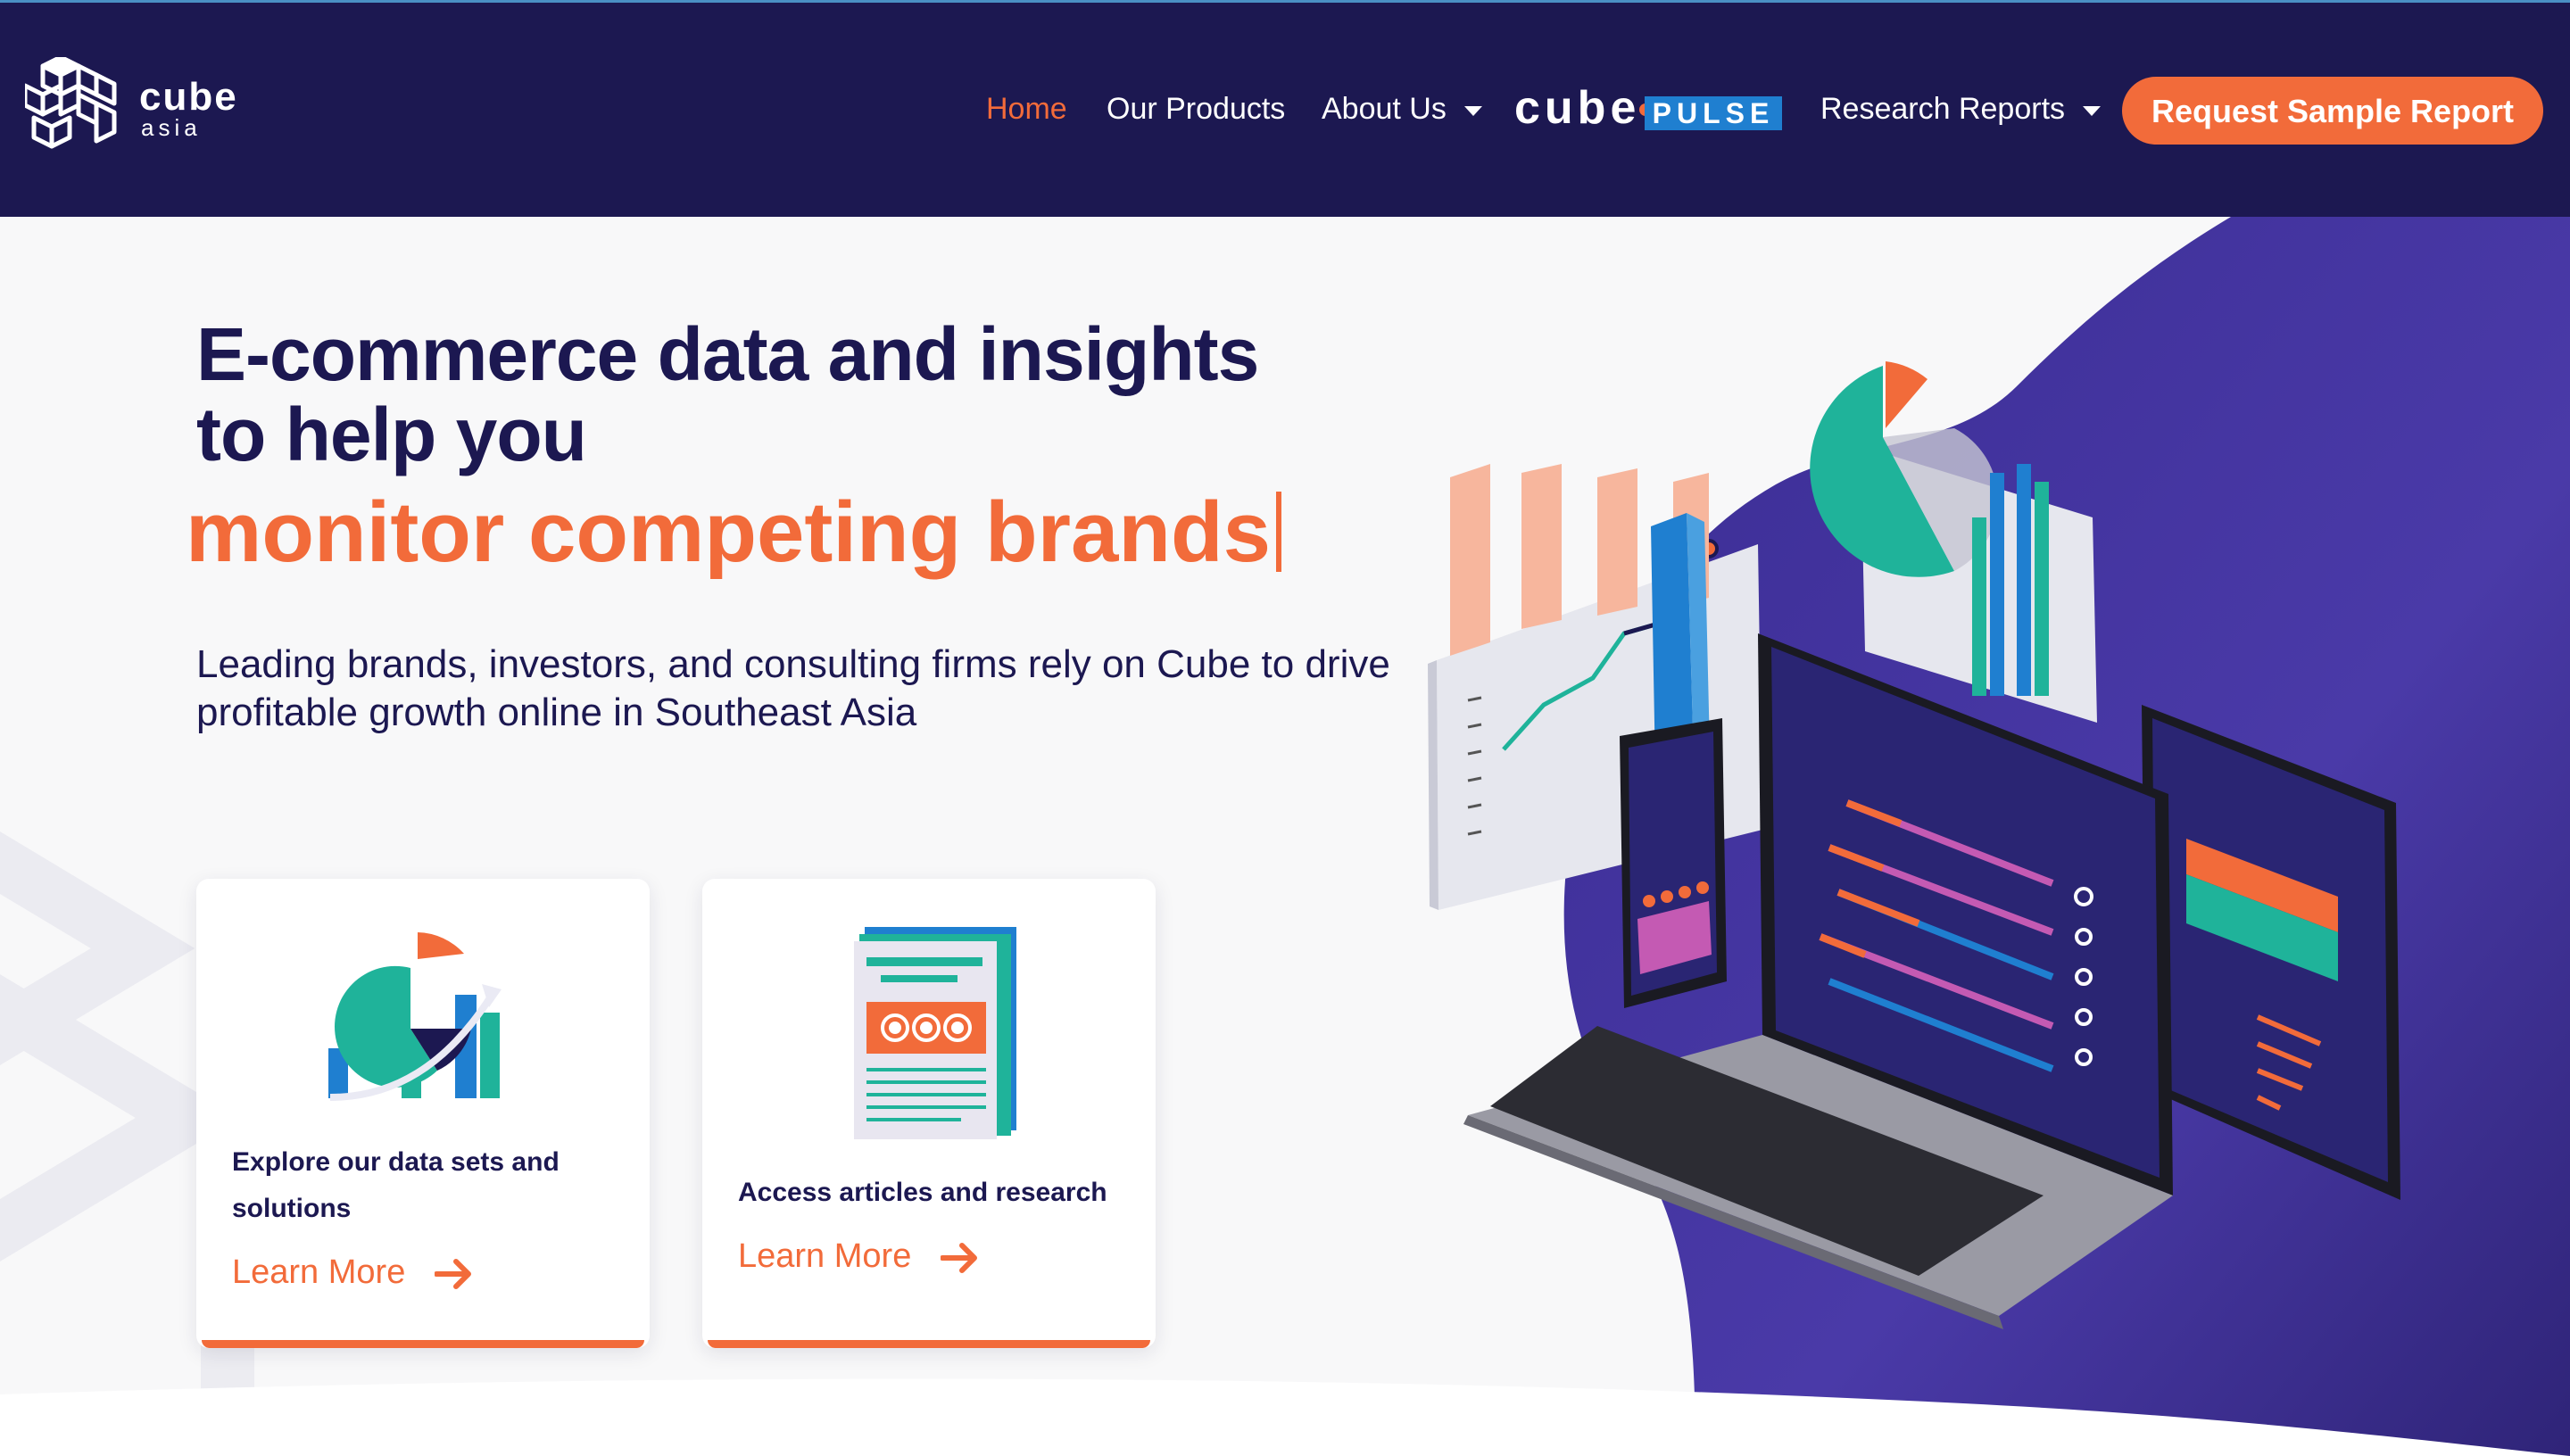 This screenshot has width=2570, height=1456. Describe the element at coordinates (171, 128) in the screenshot. I see `logo-subtitle: asia` at that location.